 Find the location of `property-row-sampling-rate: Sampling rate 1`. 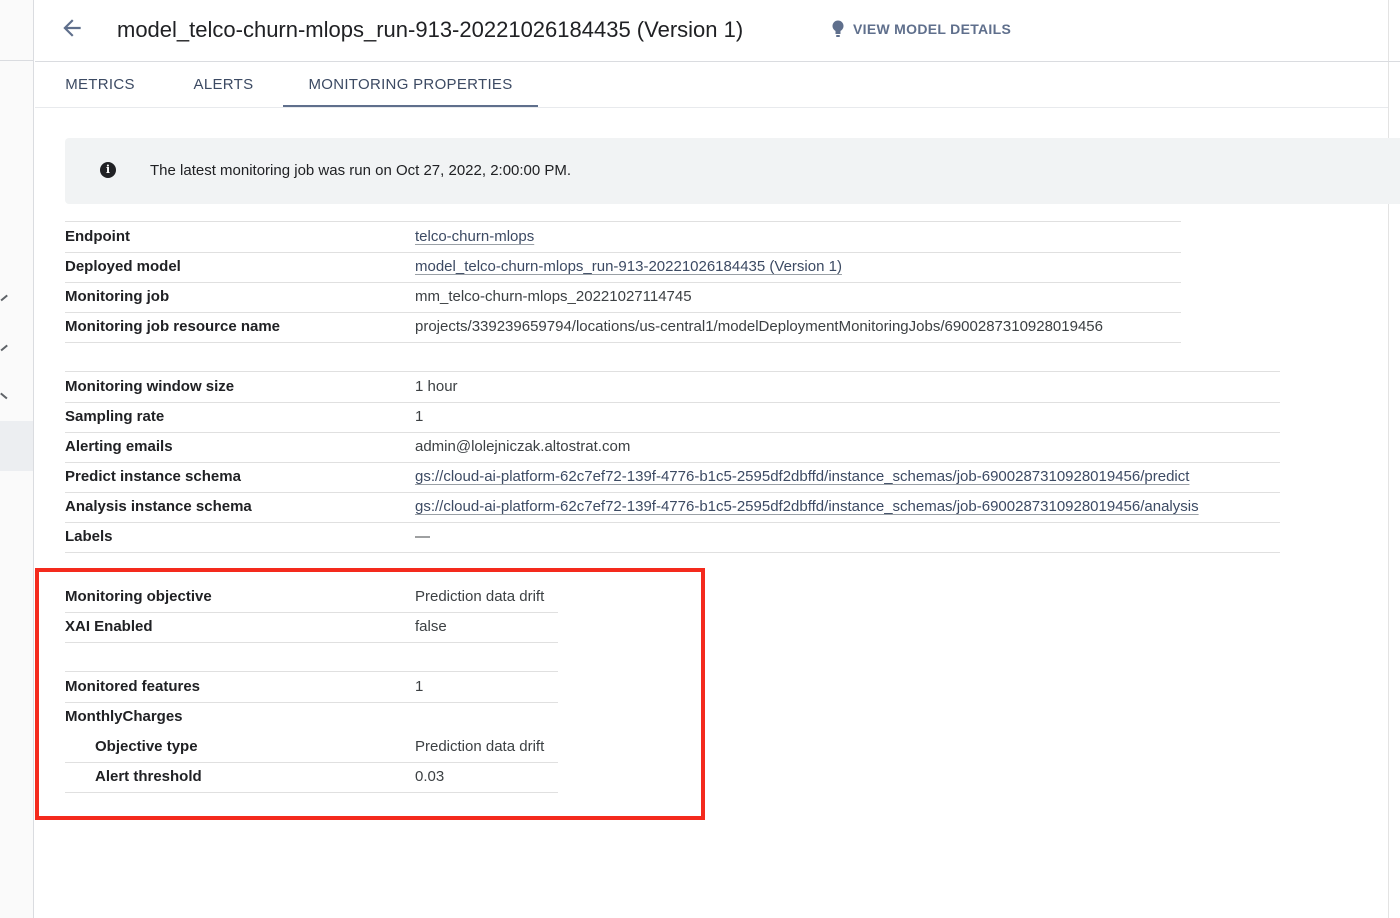

property-row-sampling-rate: Sampling rate 1 is located at coordinates (672, 417).